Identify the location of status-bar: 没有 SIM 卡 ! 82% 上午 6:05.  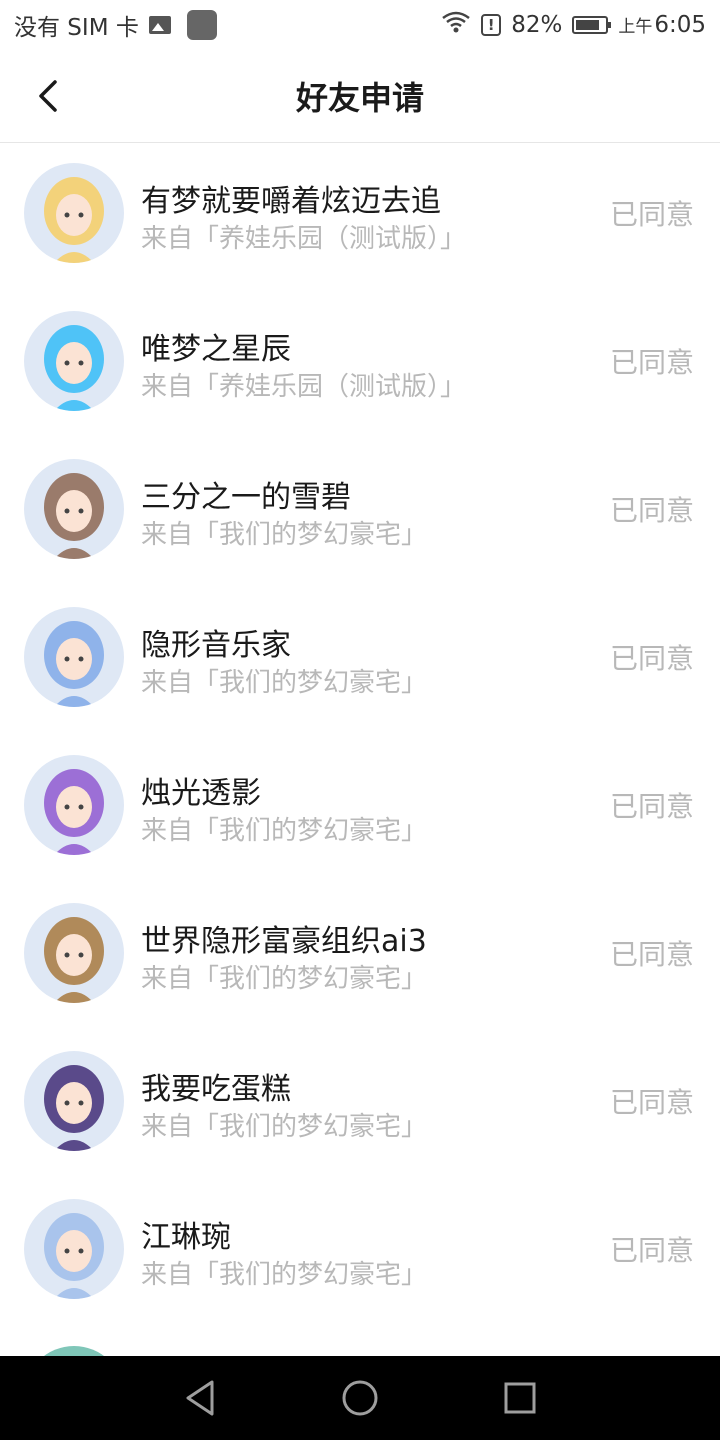
(360, 25).